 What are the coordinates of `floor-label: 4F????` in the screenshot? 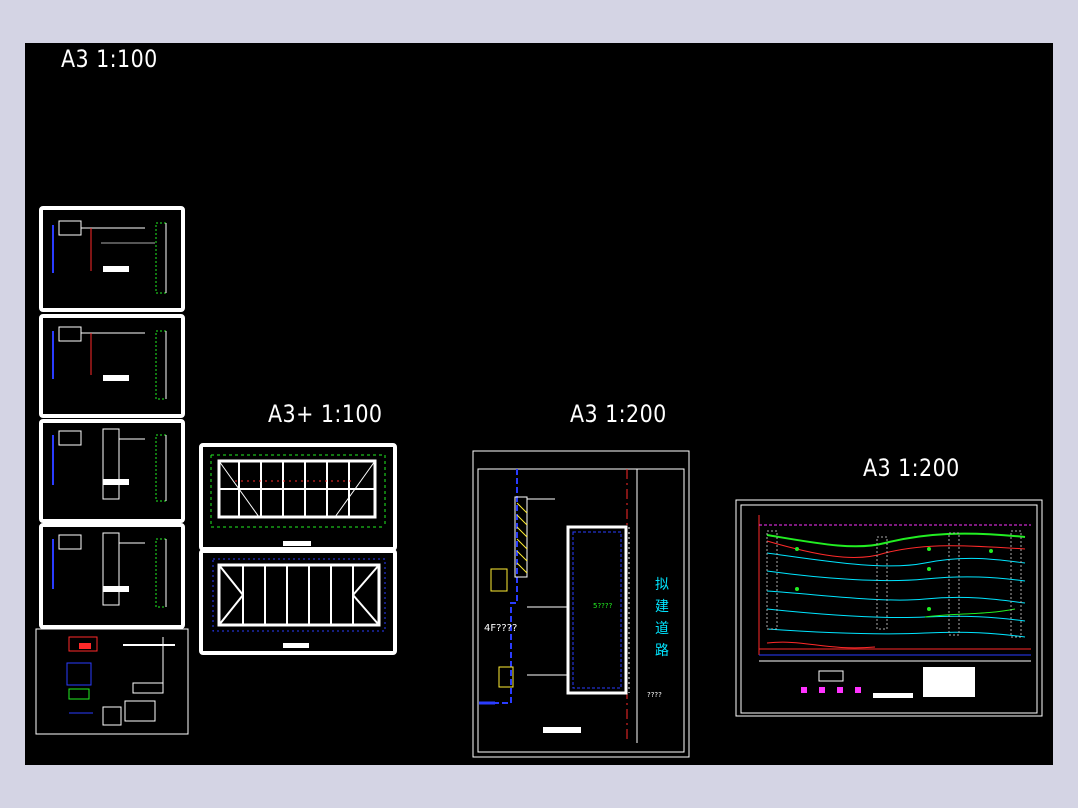 It's located at (500, 628).